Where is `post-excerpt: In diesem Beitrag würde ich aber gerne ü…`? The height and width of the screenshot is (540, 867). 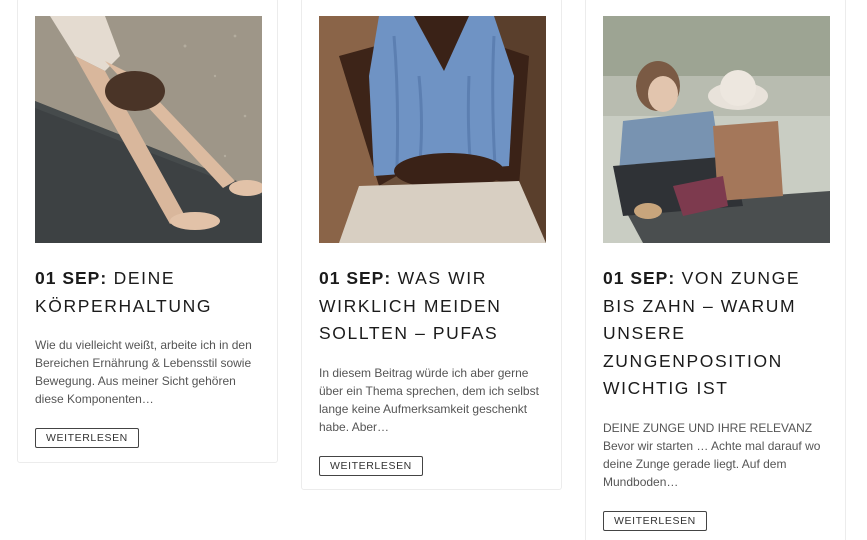 post-excerpt: In diesem Beitrag würde ich aber gerne ü… is located at coordinates (429, 399).